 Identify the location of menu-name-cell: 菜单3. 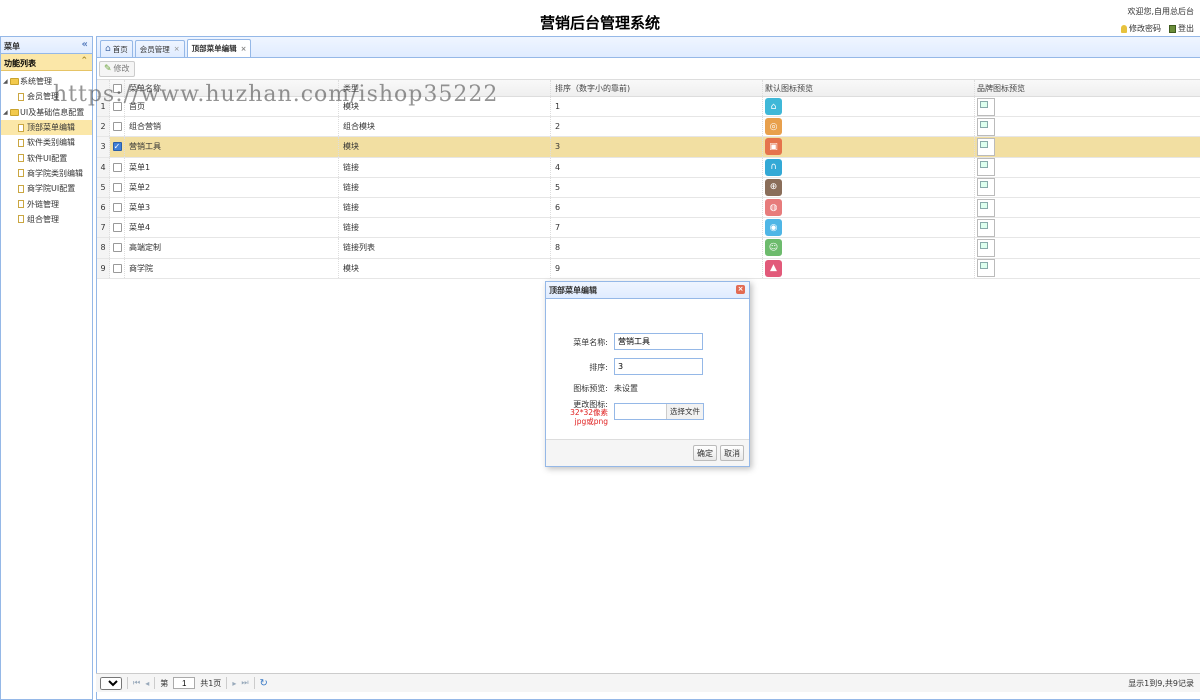
(232, 207).